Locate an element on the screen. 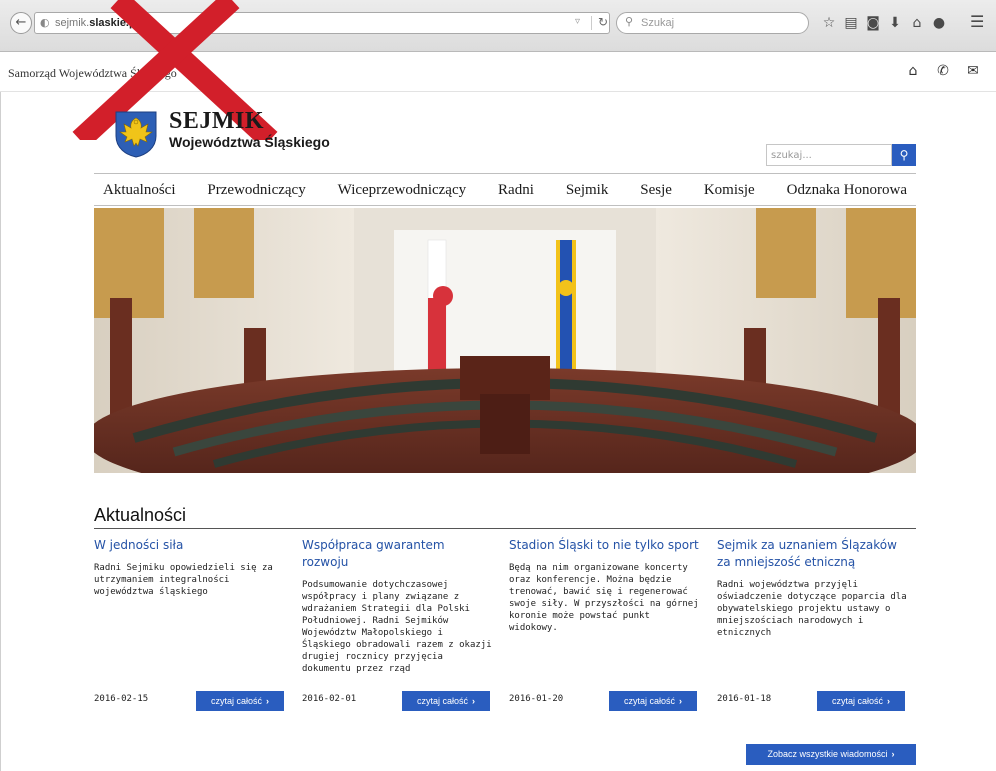  browser-search-input: ⚲ Szukaj is located at coordinates (712, 23).